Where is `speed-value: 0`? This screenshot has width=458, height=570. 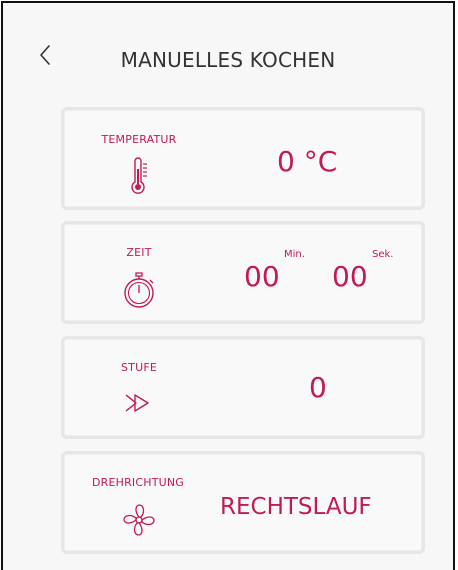 speed-value: 0 is located at coordinates (318, 387).